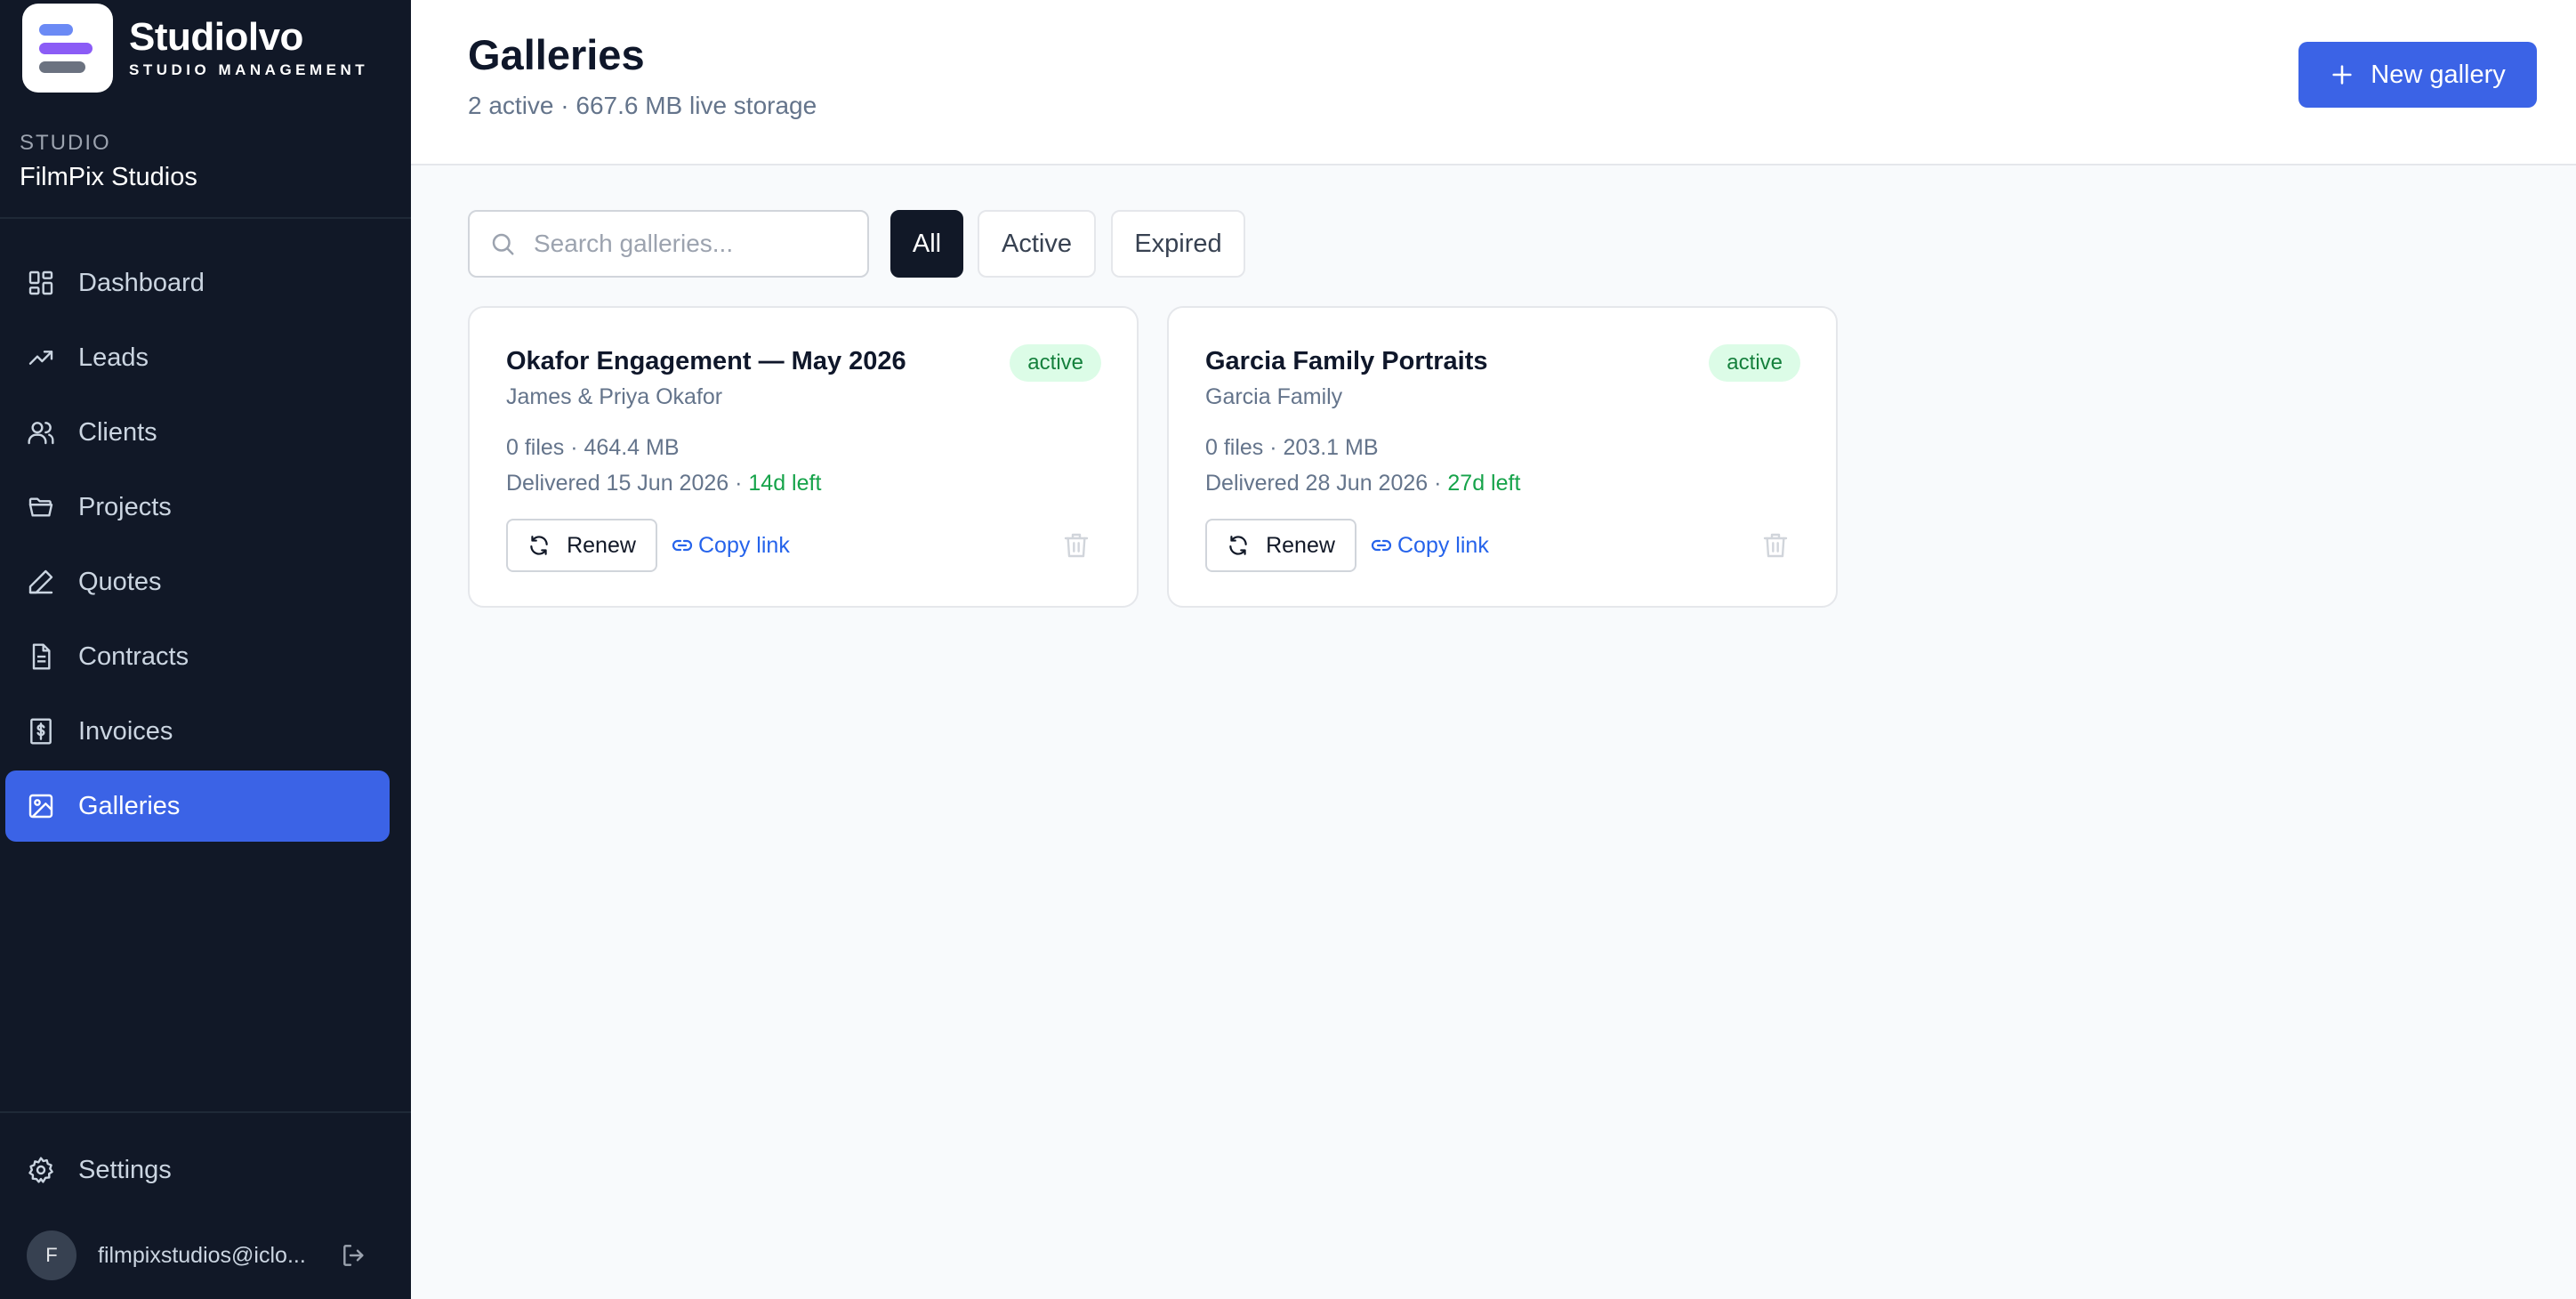  Describe the element at coordinates (108, 177) in the screenshot. I see `studio-name: FilmPix Studios` at that location.